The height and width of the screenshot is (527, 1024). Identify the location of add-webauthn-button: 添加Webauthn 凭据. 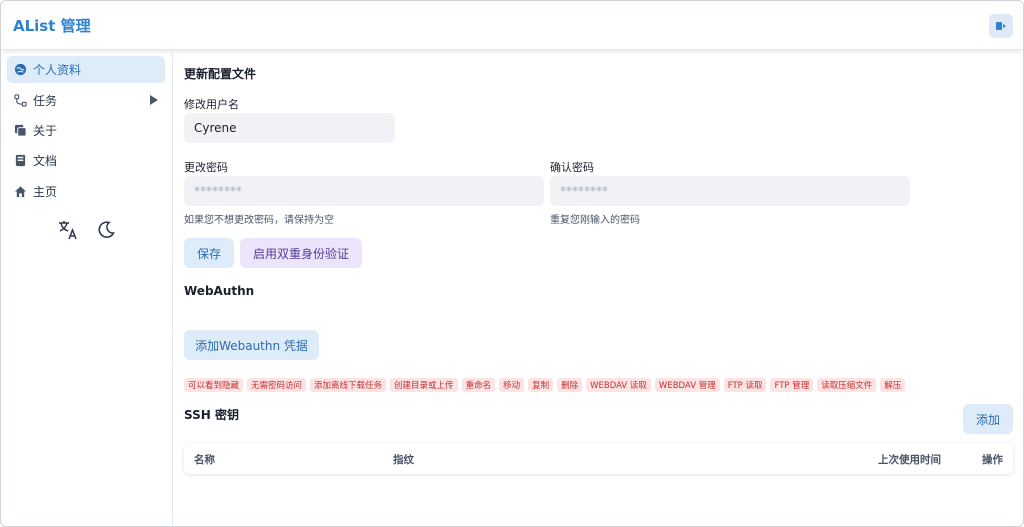
(251, 345).